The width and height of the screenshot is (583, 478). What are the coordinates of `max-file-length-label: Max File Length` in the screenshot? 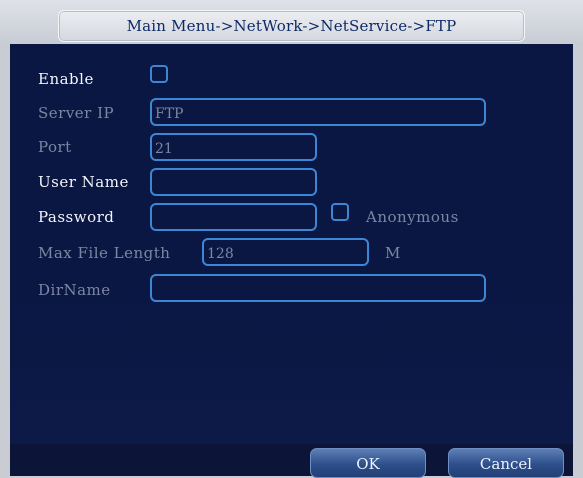 It's located at (104, 253).